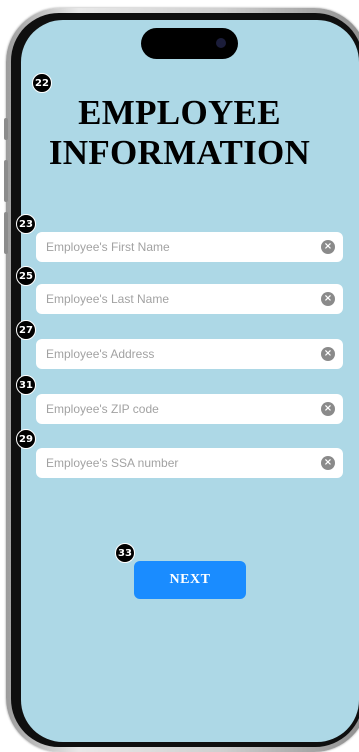 The height and width of the screenshot is (752, 359). I want to click on annotation-badge: 33, so click(125, 553).